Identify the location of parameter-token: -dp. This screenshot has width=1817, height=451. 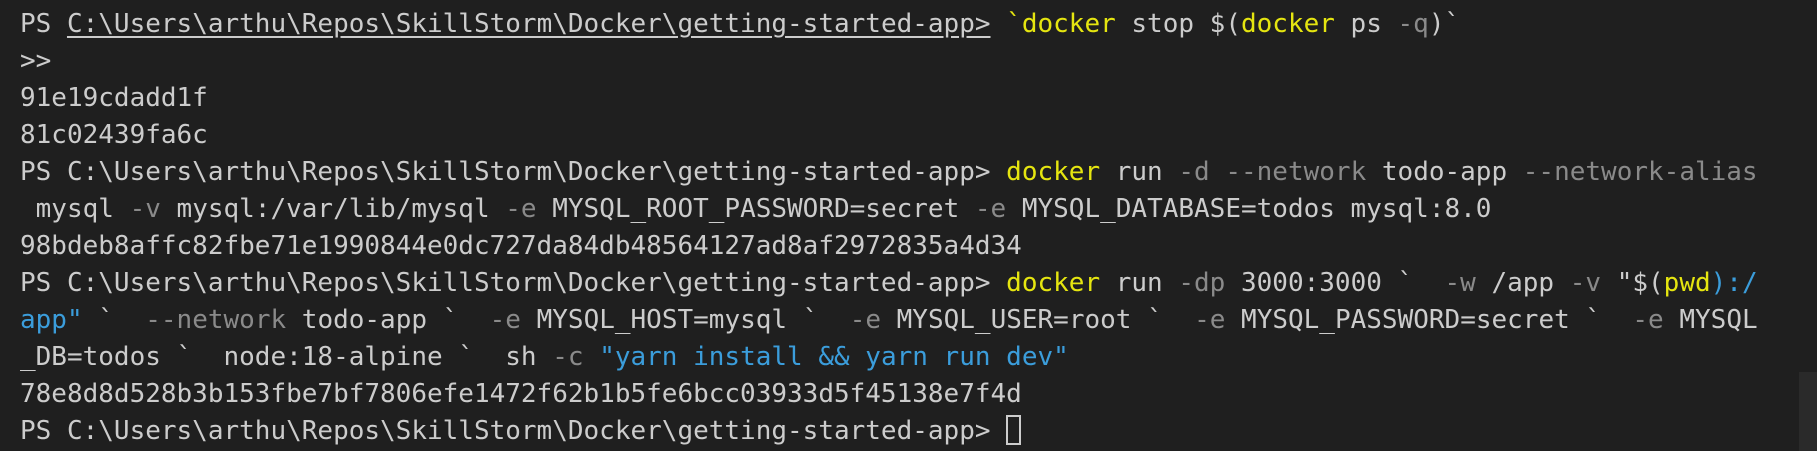
(1202, 283).